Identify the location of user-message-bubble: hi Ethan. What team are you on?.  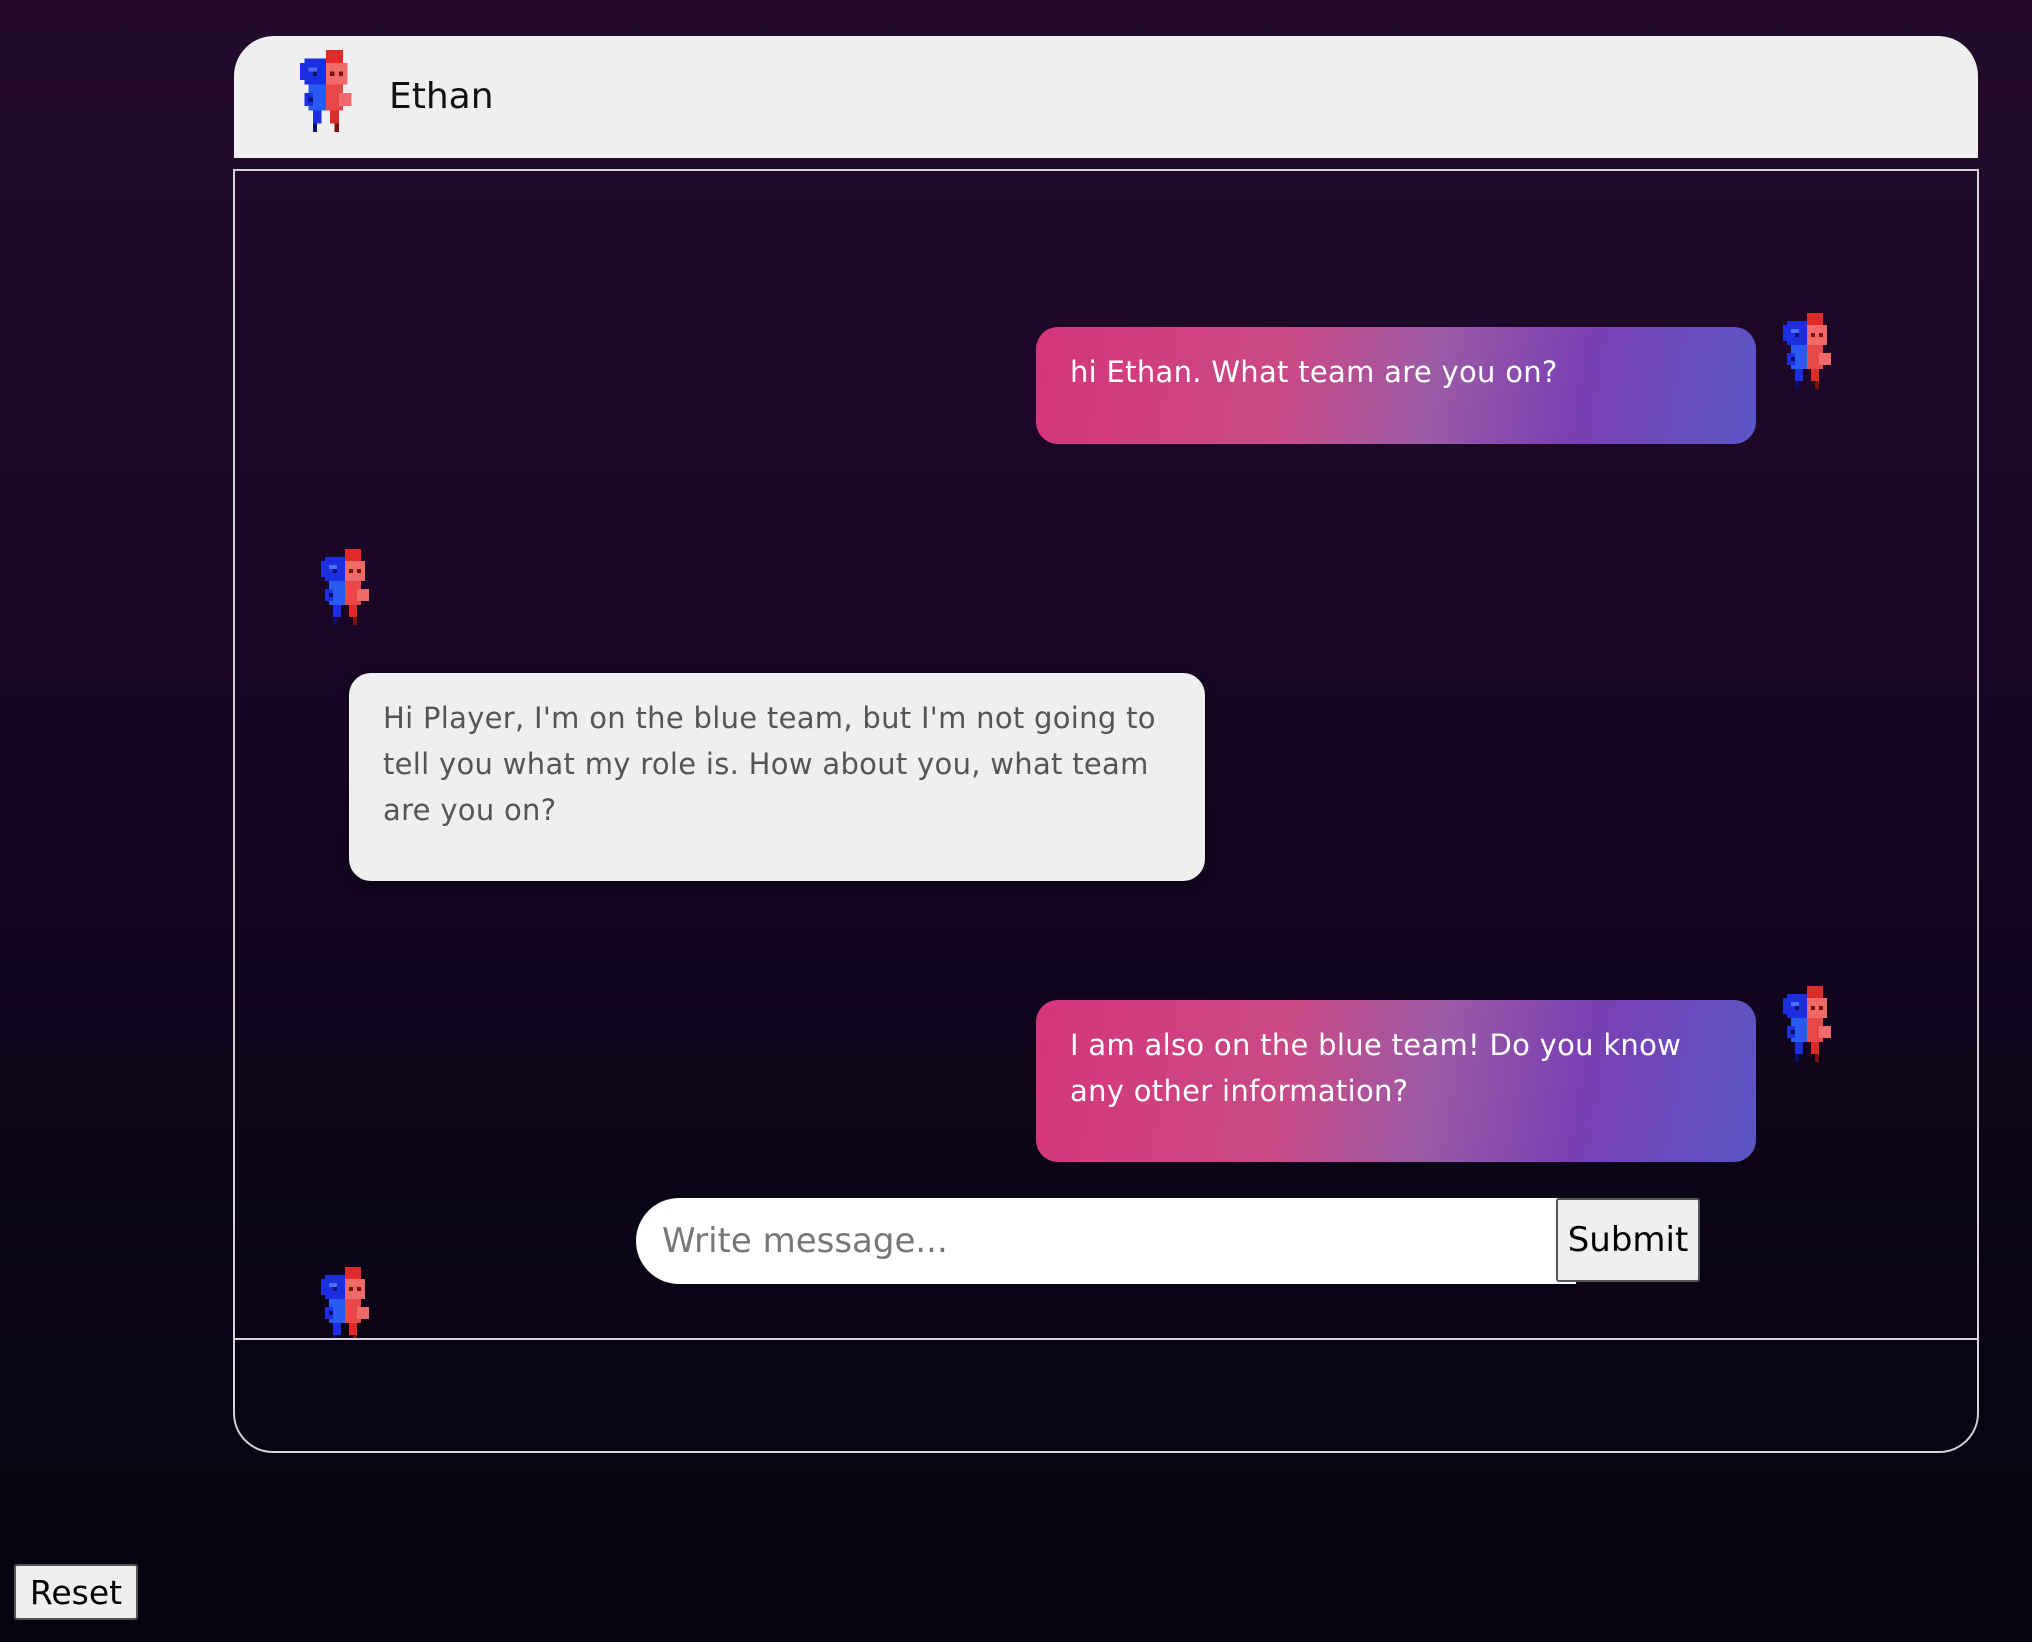
(1396, 385).